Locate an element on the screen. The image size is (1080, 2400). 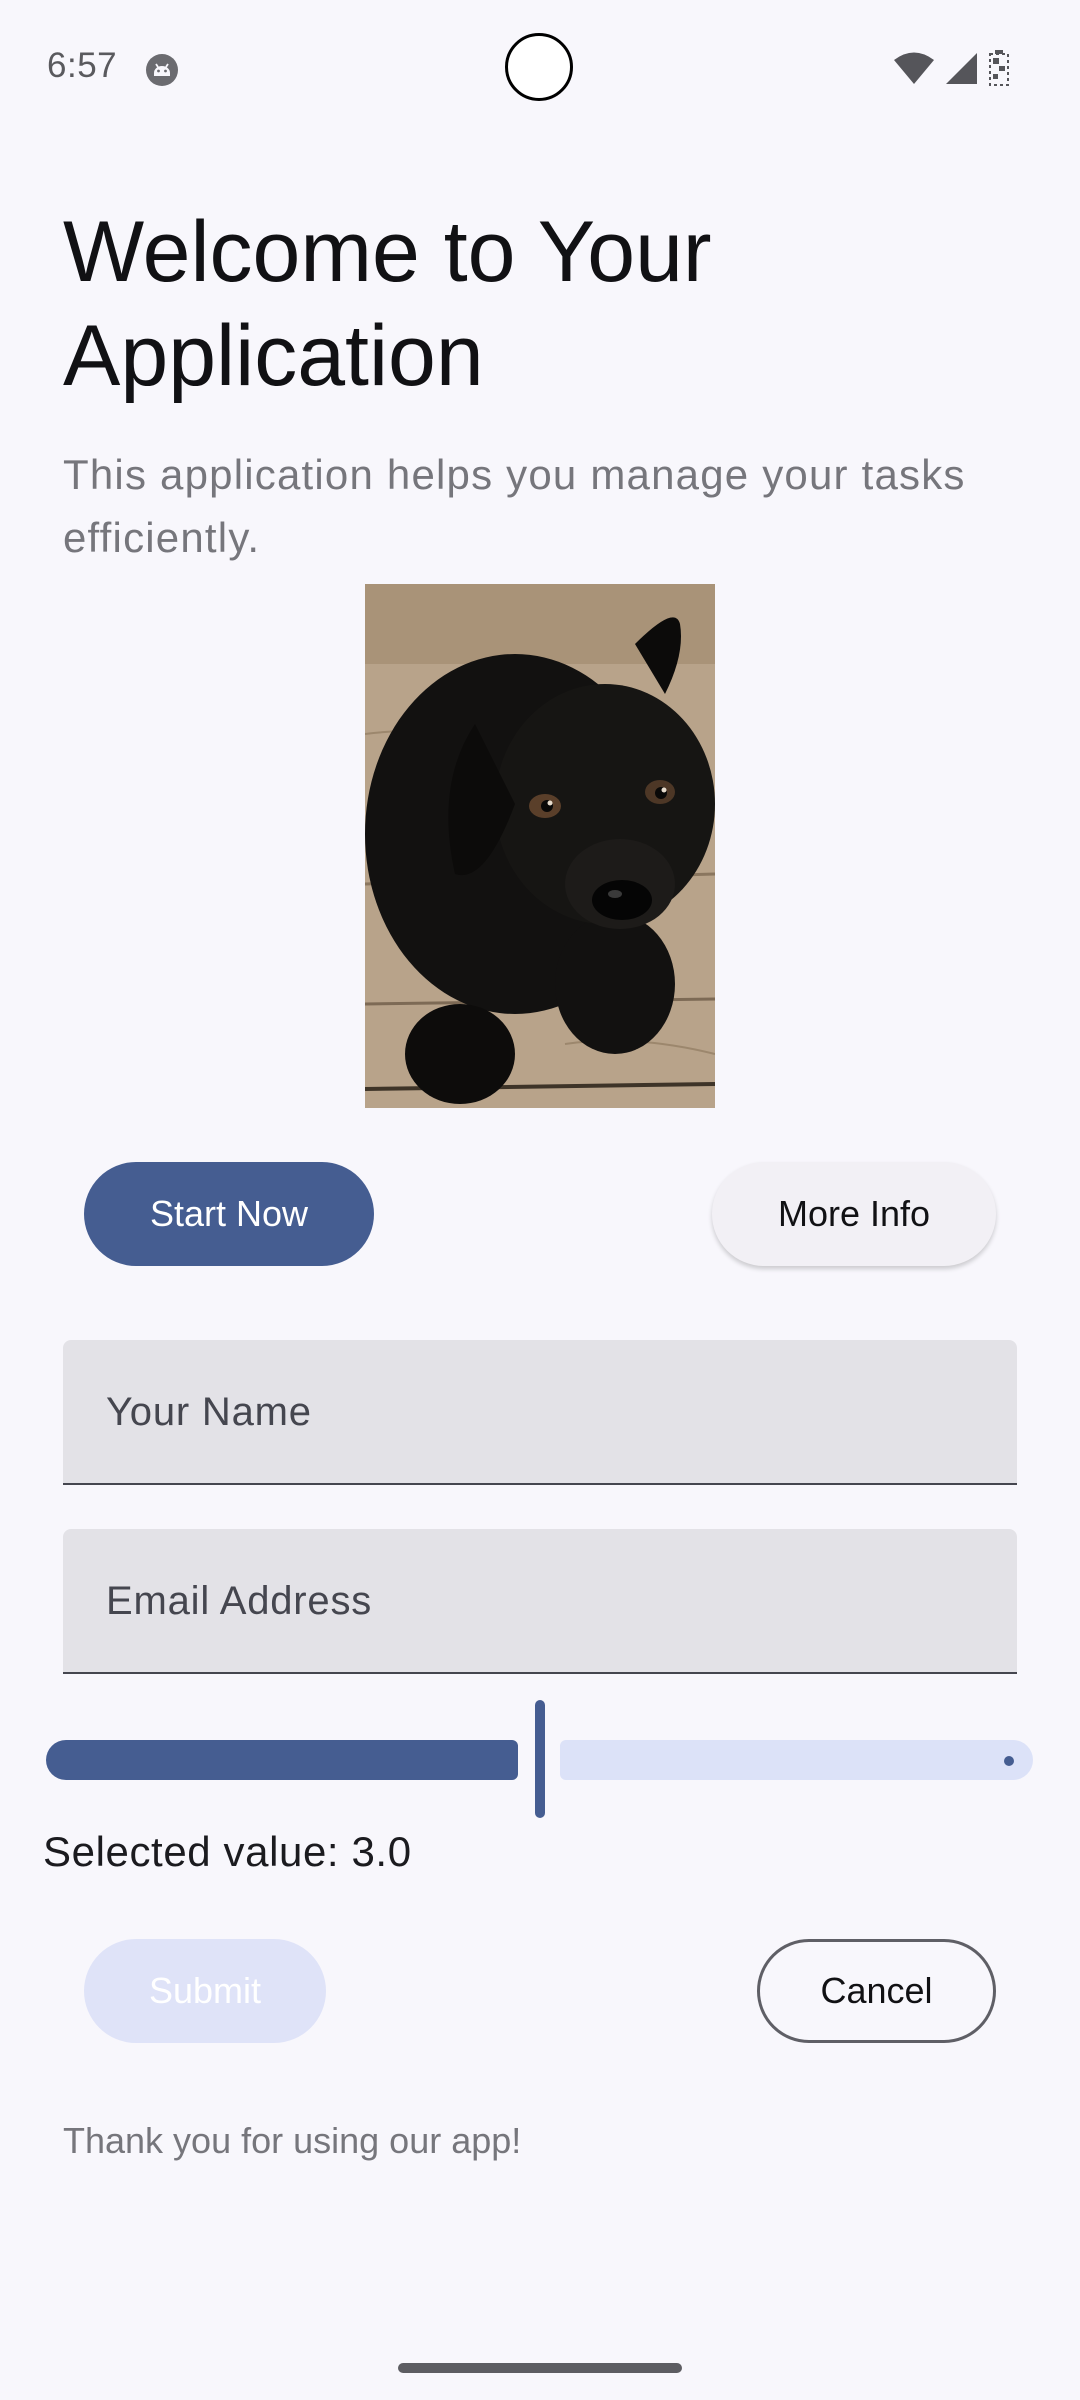
status-time: 6:57 is located at coordinates (82, 65).